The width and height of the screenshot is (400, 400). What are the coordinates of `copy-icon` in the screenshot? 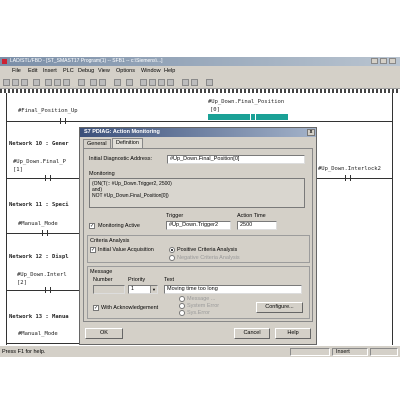 It's located at (57, 82).